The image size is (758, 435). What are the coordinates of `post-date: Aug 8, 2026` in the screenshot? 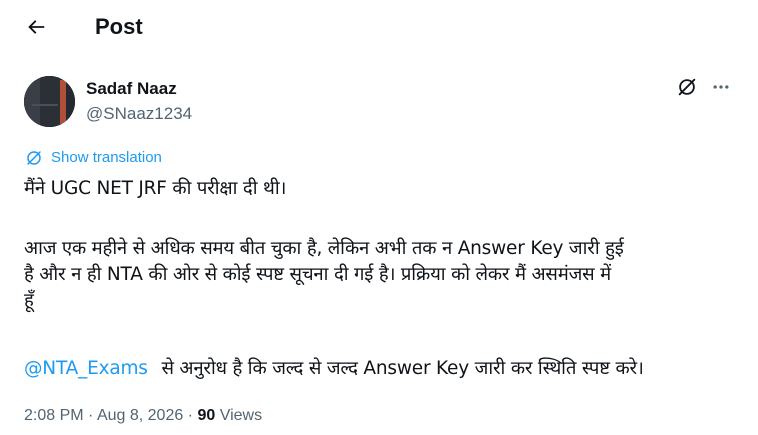 It's located at (140, 415).